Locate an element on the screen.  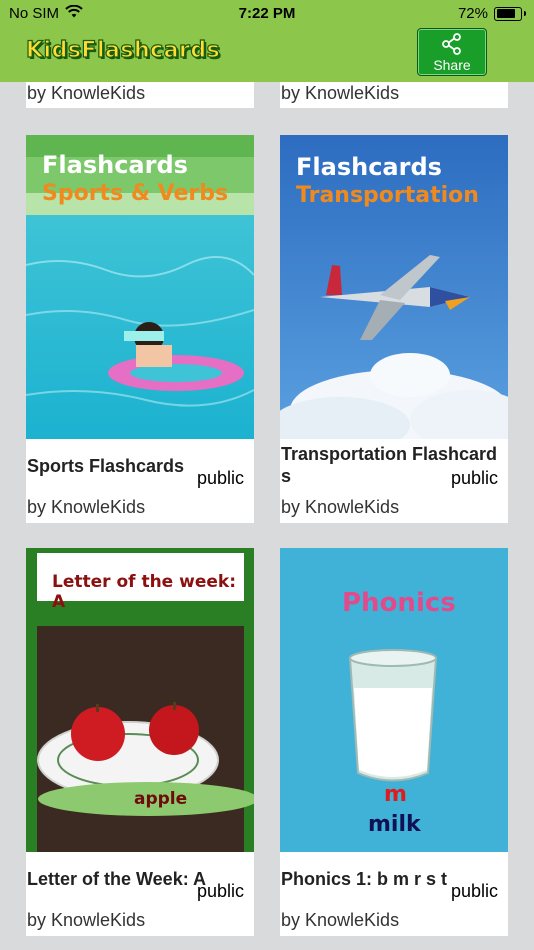
card-cover-image: Letter of the week: A apple is located at coordinates (140, 700).